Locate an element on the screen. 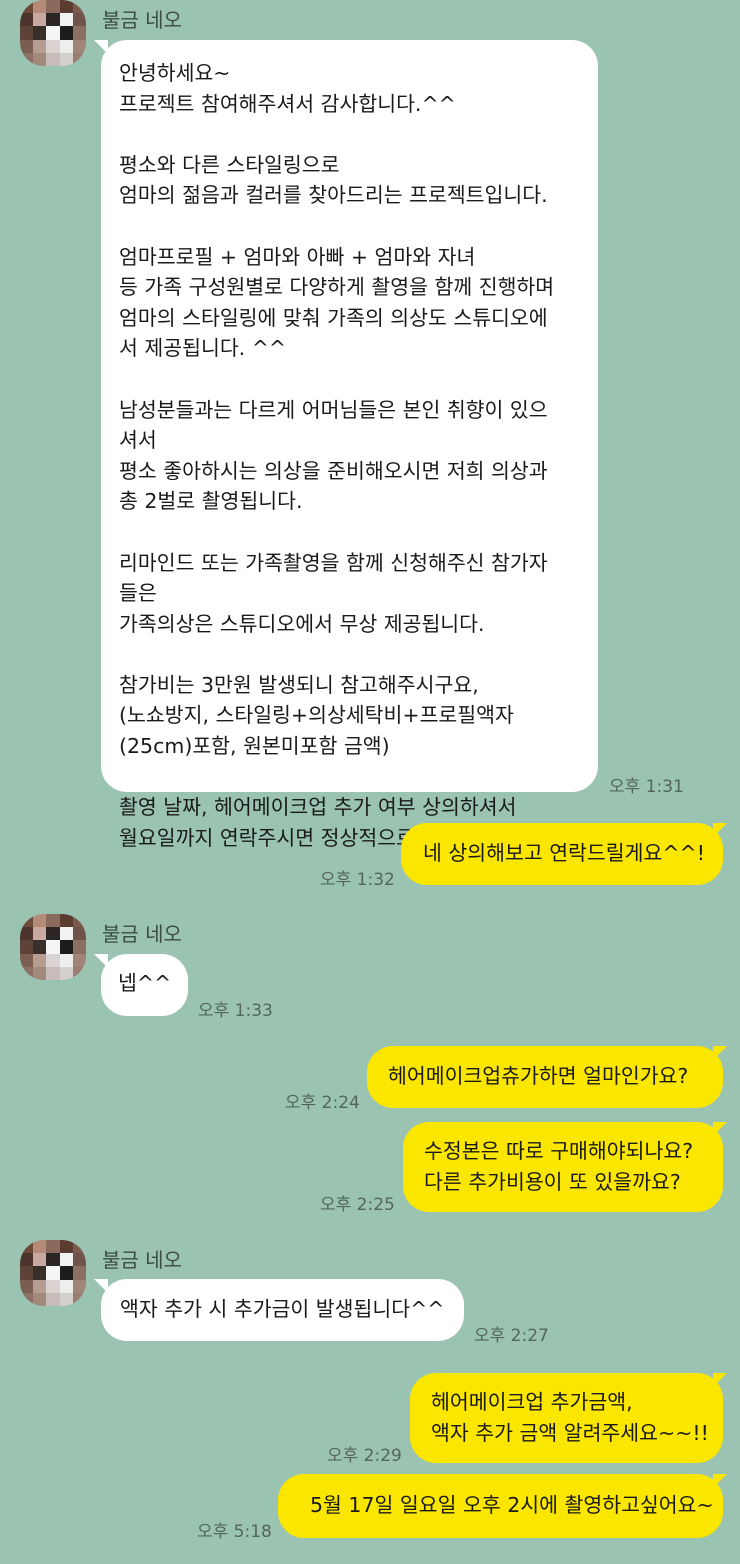 The image size is (740, 1564). message-line: 엄마의 젊음과 컬러를 찾아드리는 프로젝트입니다. is located at coordinates (333, 195).